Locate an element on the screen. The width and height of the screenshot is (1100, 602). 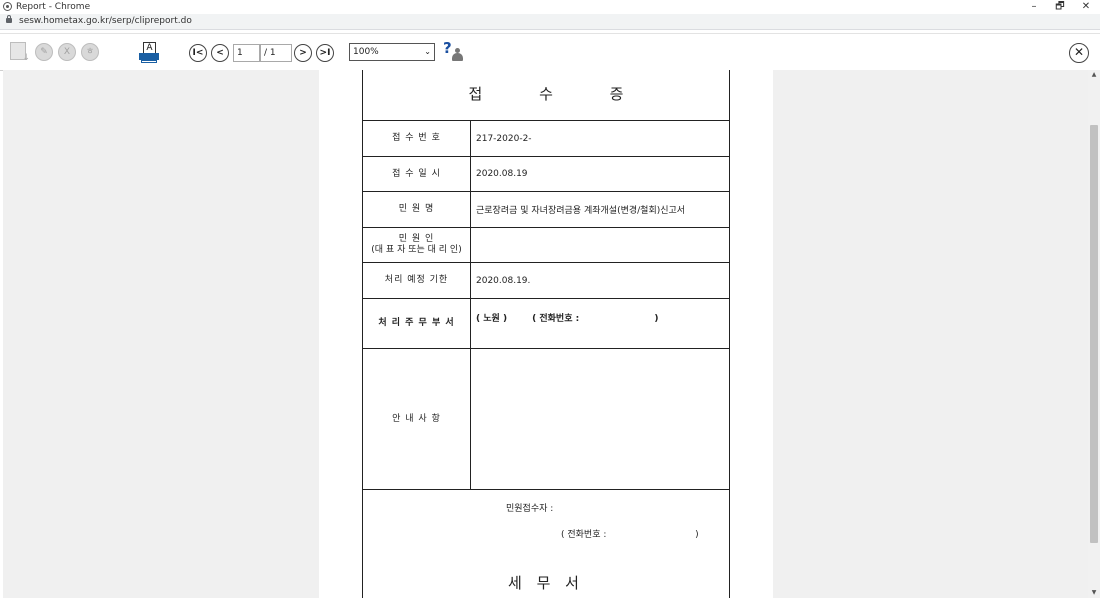
scroll-down-arrow: ▼ is located at coordinates (1094, 593).